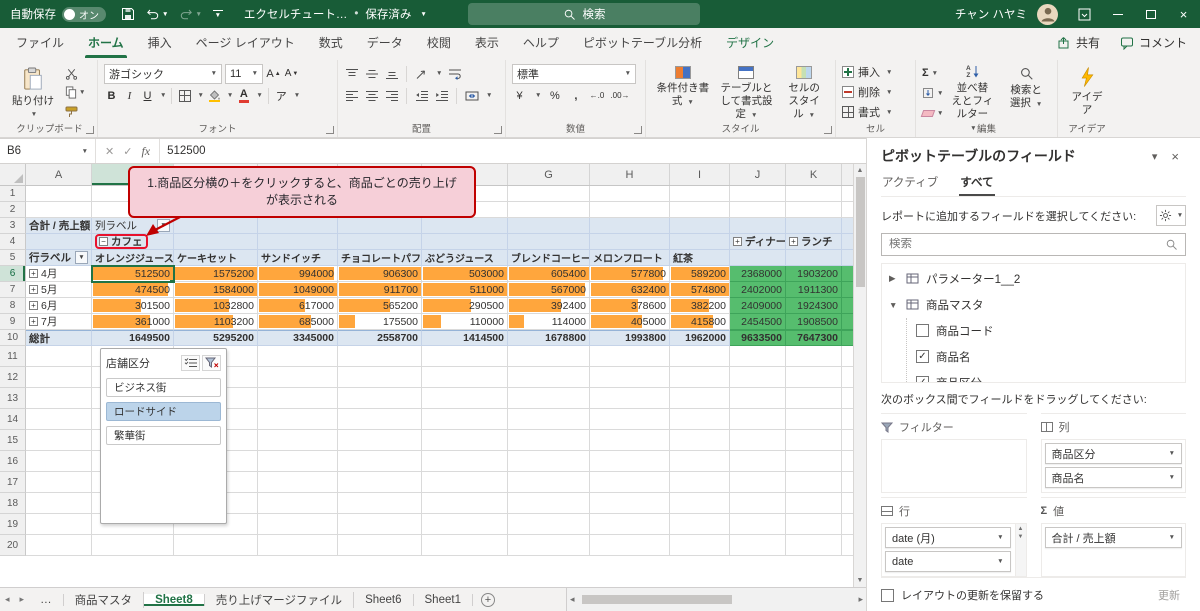  I want to click on cell-A17, so click(59, 482).